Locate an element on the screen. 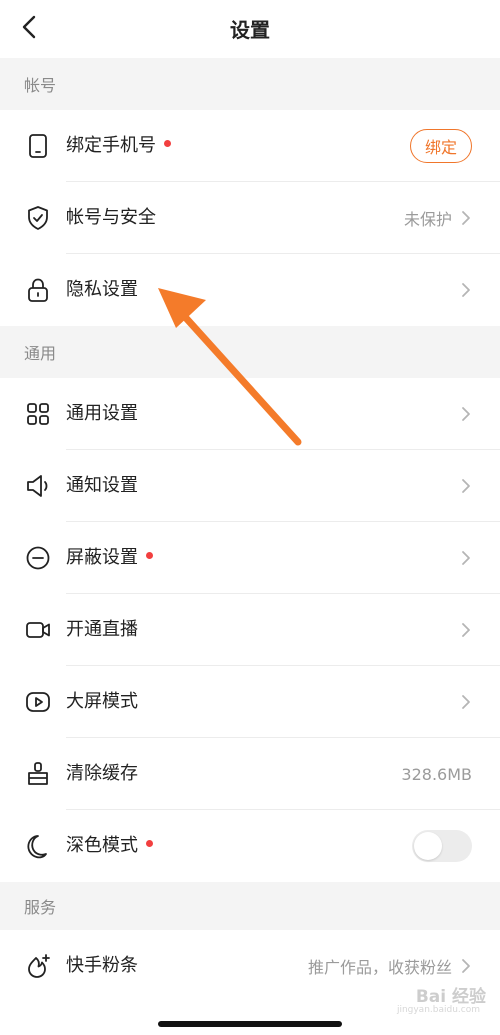 The width and height of the screenshot is (500, 1035). row-label: 快手粉条 is located at coordinates (102, 965).